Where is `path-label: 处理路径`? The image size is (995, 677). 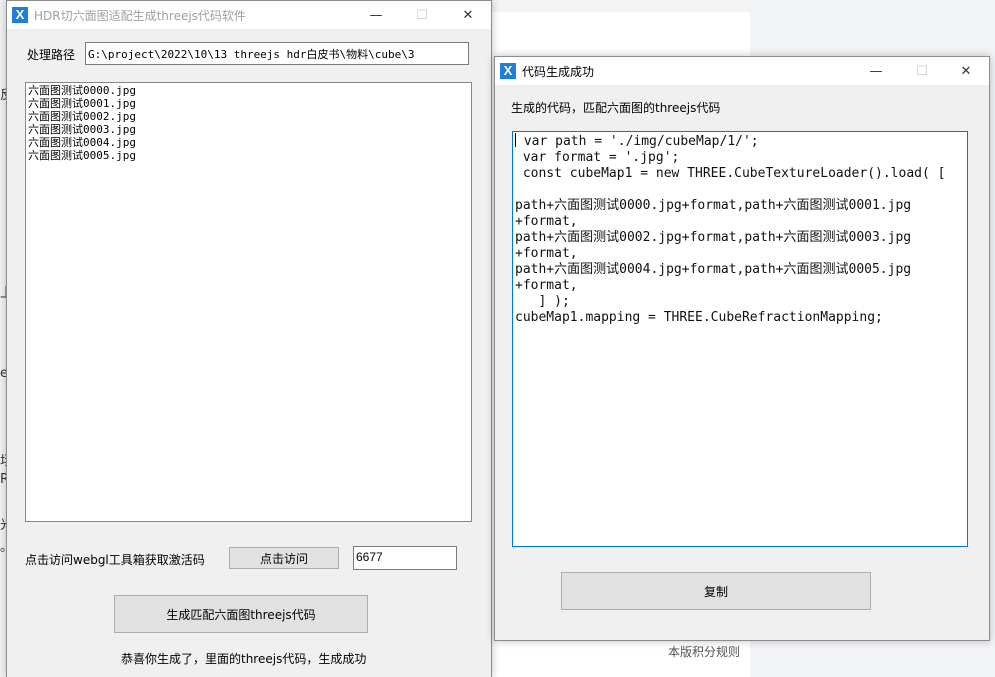 path-label: 处理路径 is located at coordinates (51, 55).